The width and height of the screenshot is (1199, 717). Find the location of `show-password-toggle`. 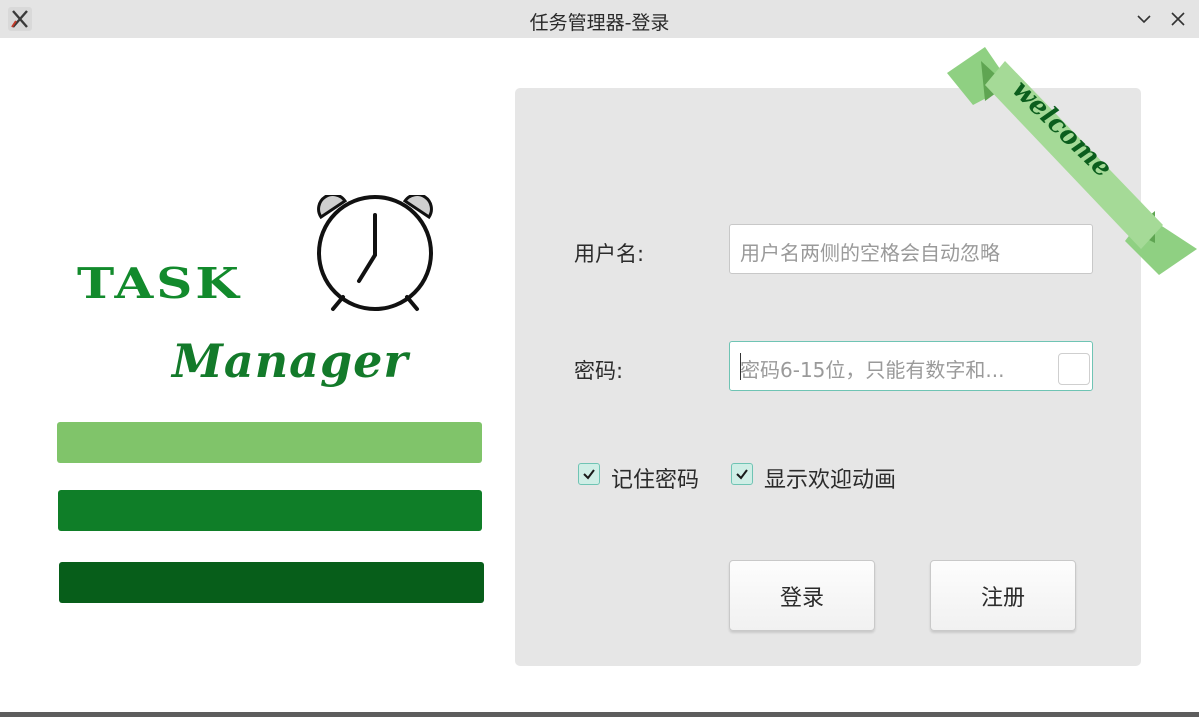

show-password-toggle is located at coordinates (1074, 369).